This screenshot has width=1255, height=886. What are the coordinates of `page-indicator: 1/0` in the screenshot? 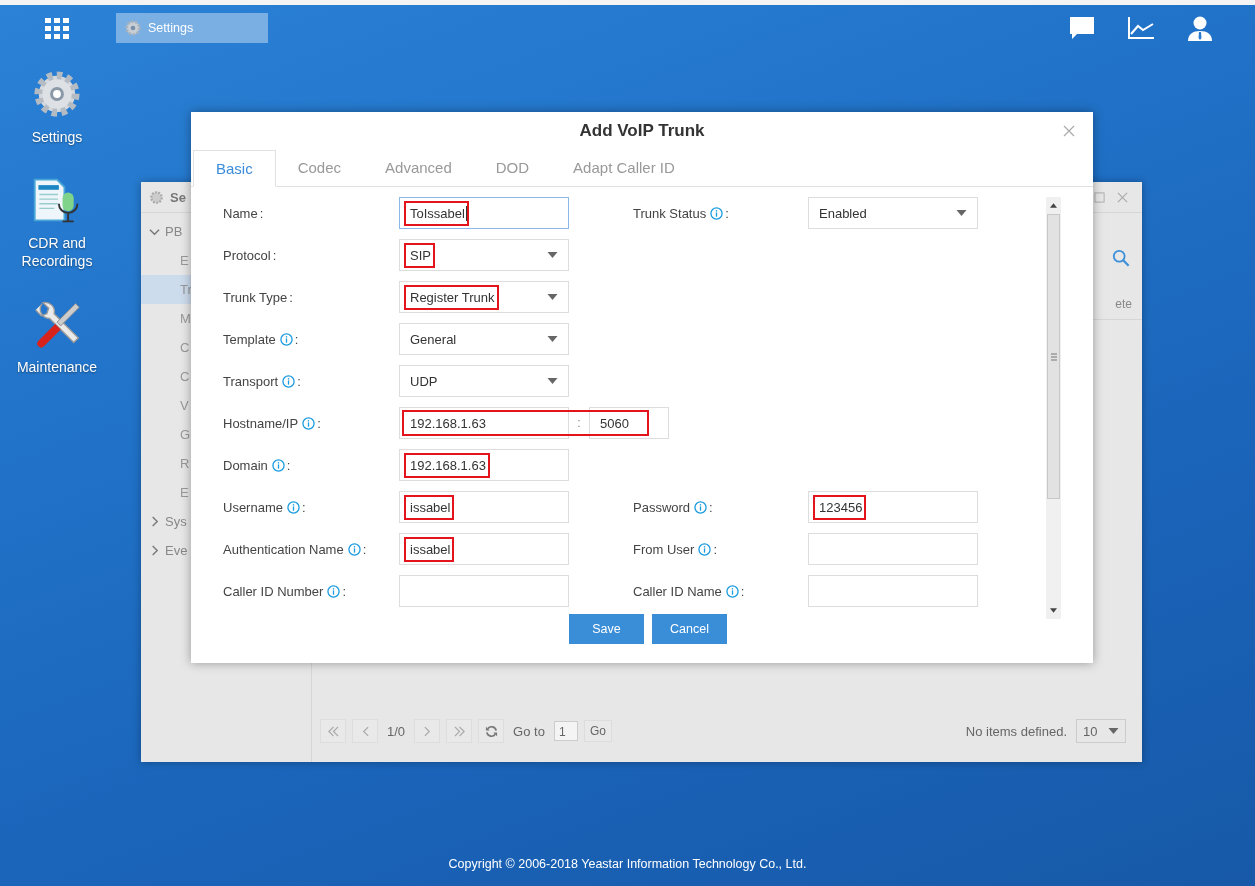 It's located at (396, 731).